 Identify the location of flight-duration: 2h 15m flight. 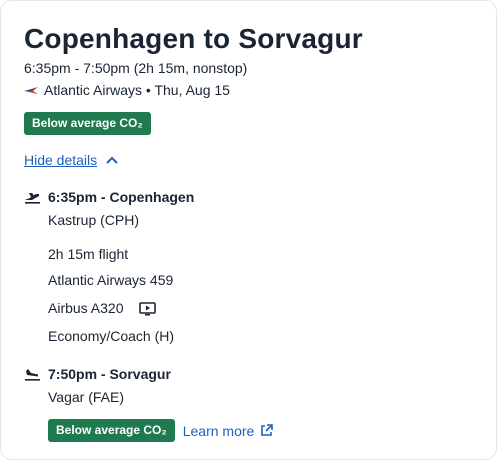
(88, 254).